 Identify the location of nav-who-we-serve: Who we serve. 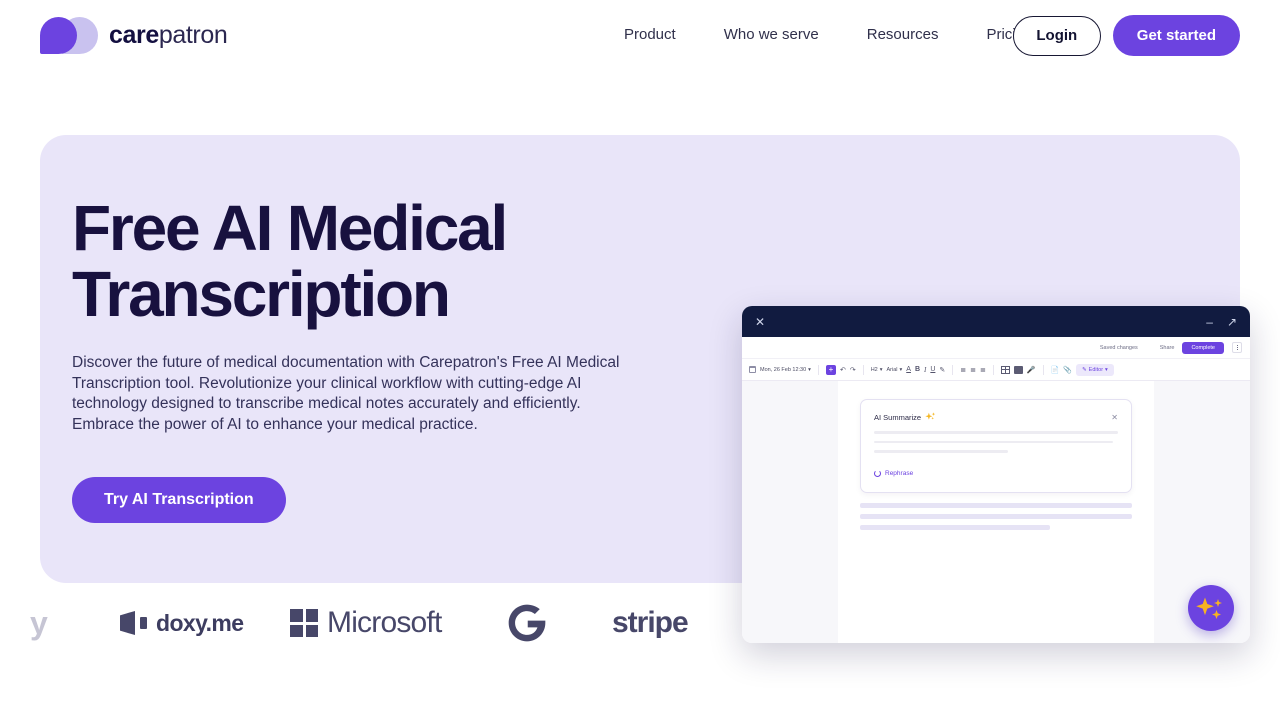
(771, 34).